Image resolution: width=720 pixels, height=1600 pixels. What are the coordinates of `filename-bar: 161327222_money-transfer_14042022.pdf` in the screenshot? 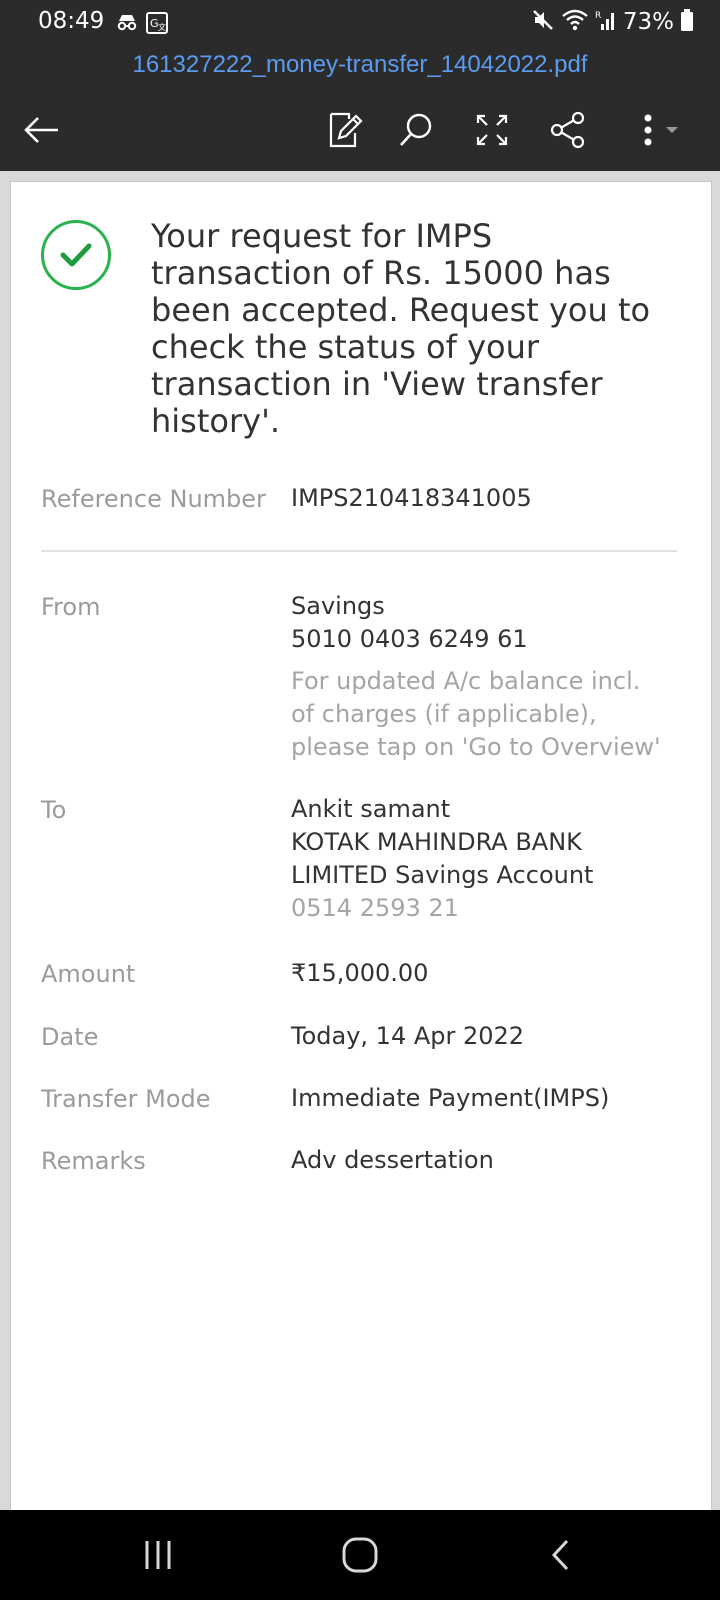 It's located at (360, 66).